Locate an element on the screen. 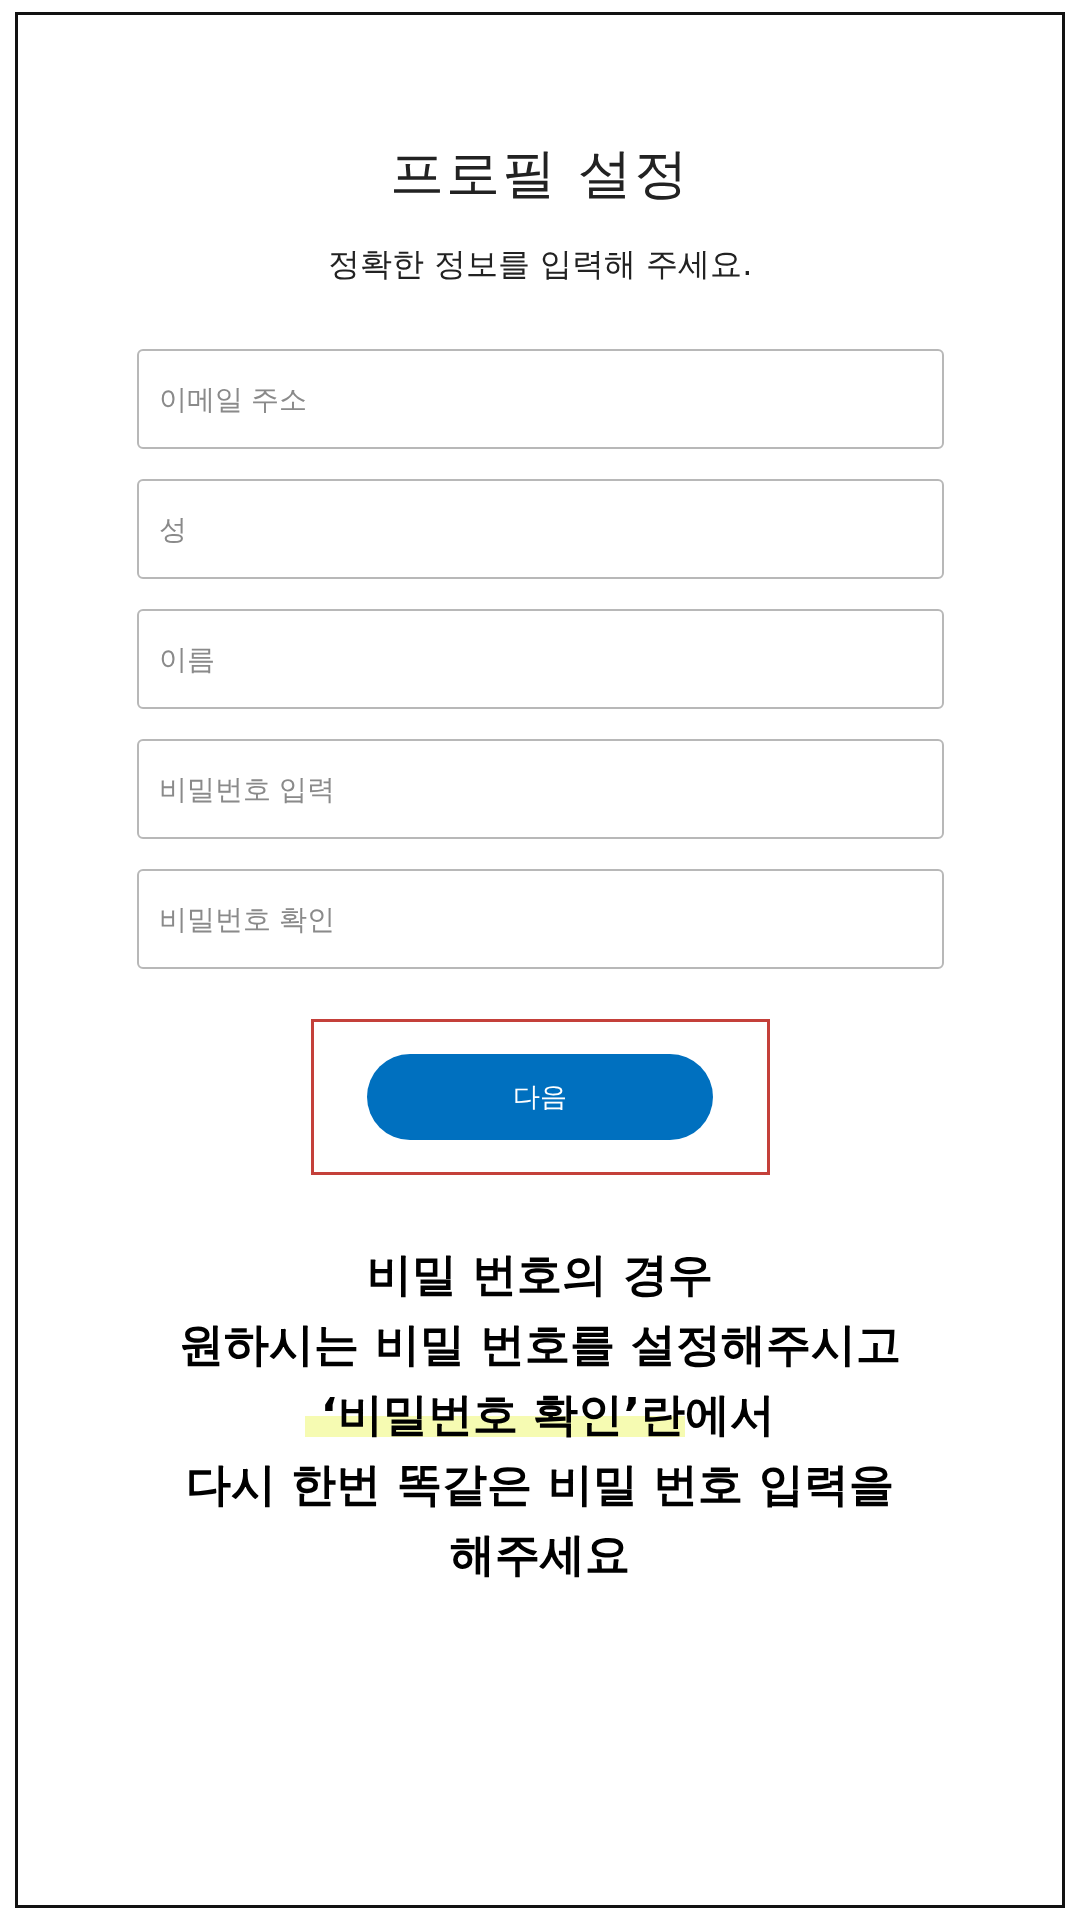 This screenshot has height=1920, width=1080. next-button: 다음 is located at coordinates (540, 1097).